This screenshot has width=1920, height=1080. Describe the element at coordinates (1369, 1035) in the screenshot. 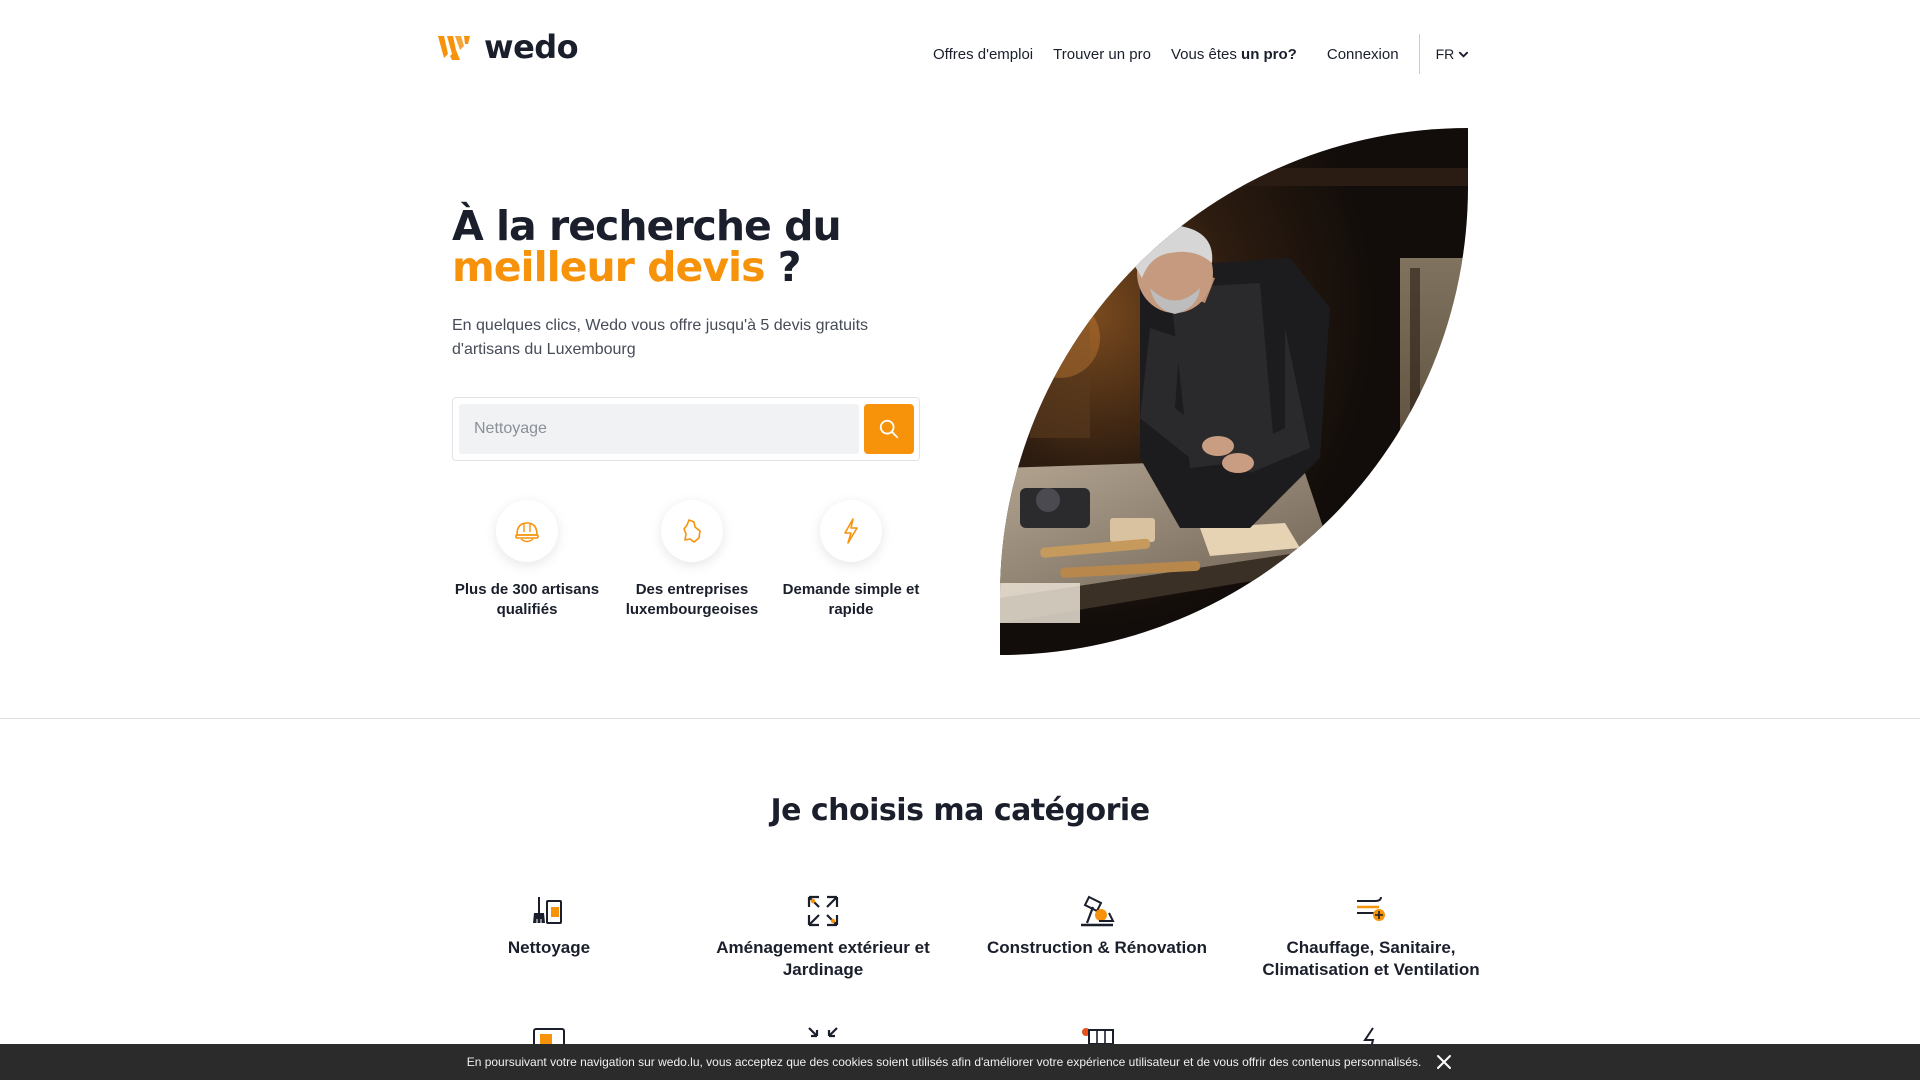

I see `electricity-icon` at that location.